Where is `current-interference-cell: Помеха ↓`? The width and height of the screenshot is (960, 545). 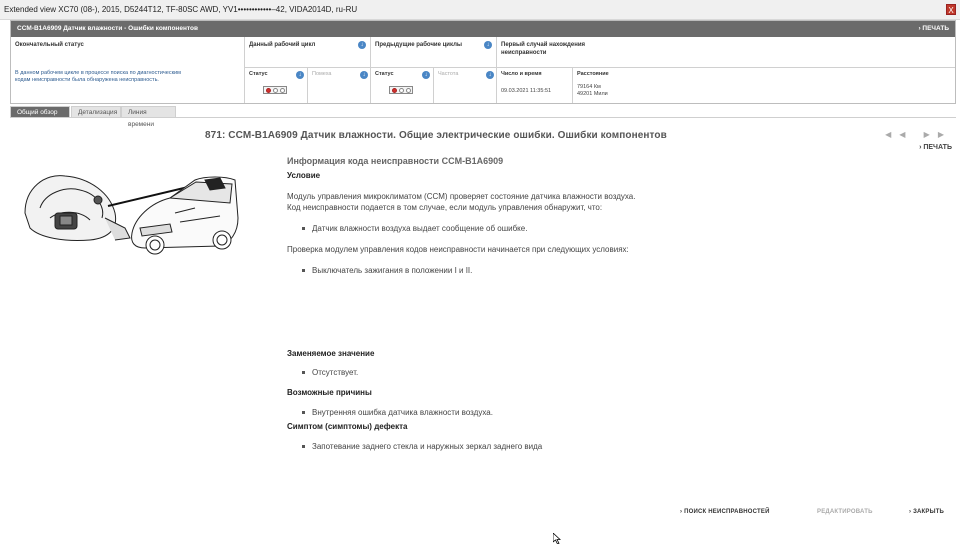
current-interference-cell: Помеха ↓ is located at coordinates (339, 85).